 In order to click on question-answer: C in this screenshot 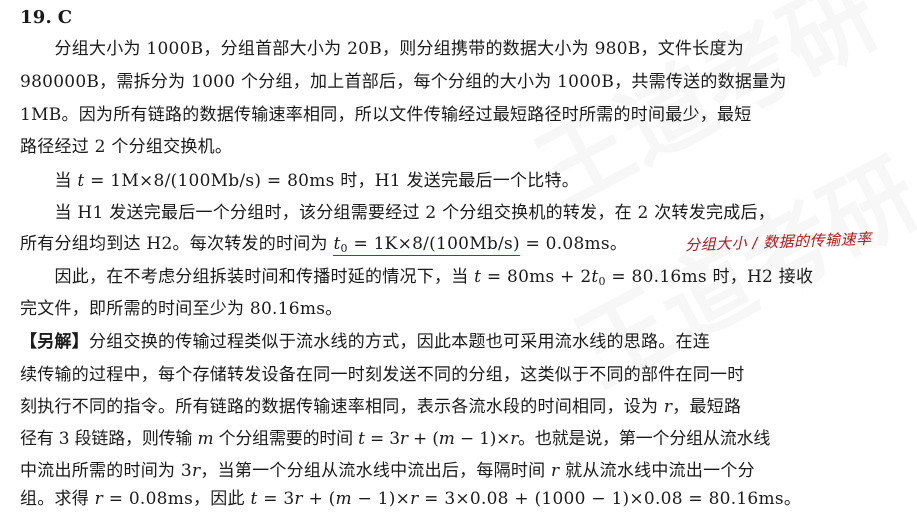, I will do `click(65, 17)`.